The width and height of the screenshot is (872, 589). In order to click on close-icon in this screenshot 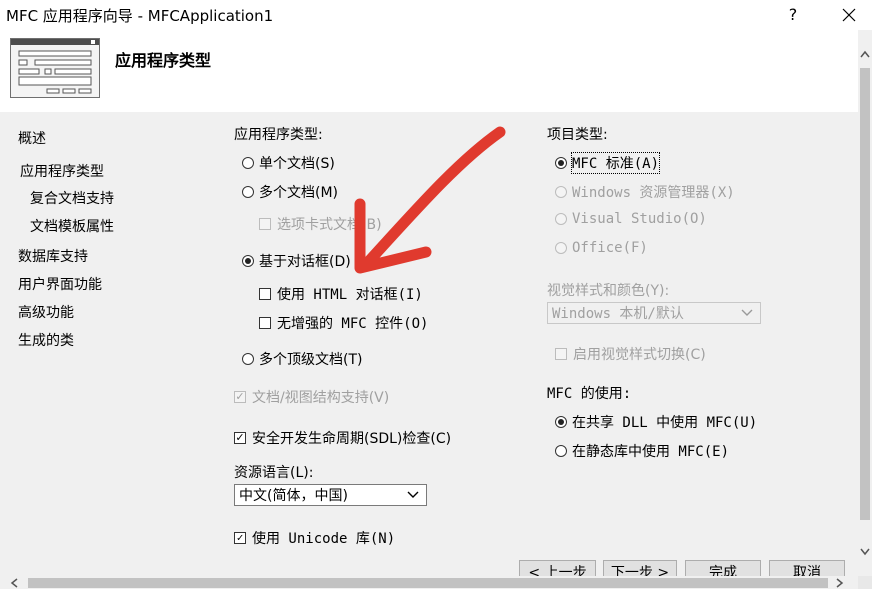, I will do `click(849, 15)`.